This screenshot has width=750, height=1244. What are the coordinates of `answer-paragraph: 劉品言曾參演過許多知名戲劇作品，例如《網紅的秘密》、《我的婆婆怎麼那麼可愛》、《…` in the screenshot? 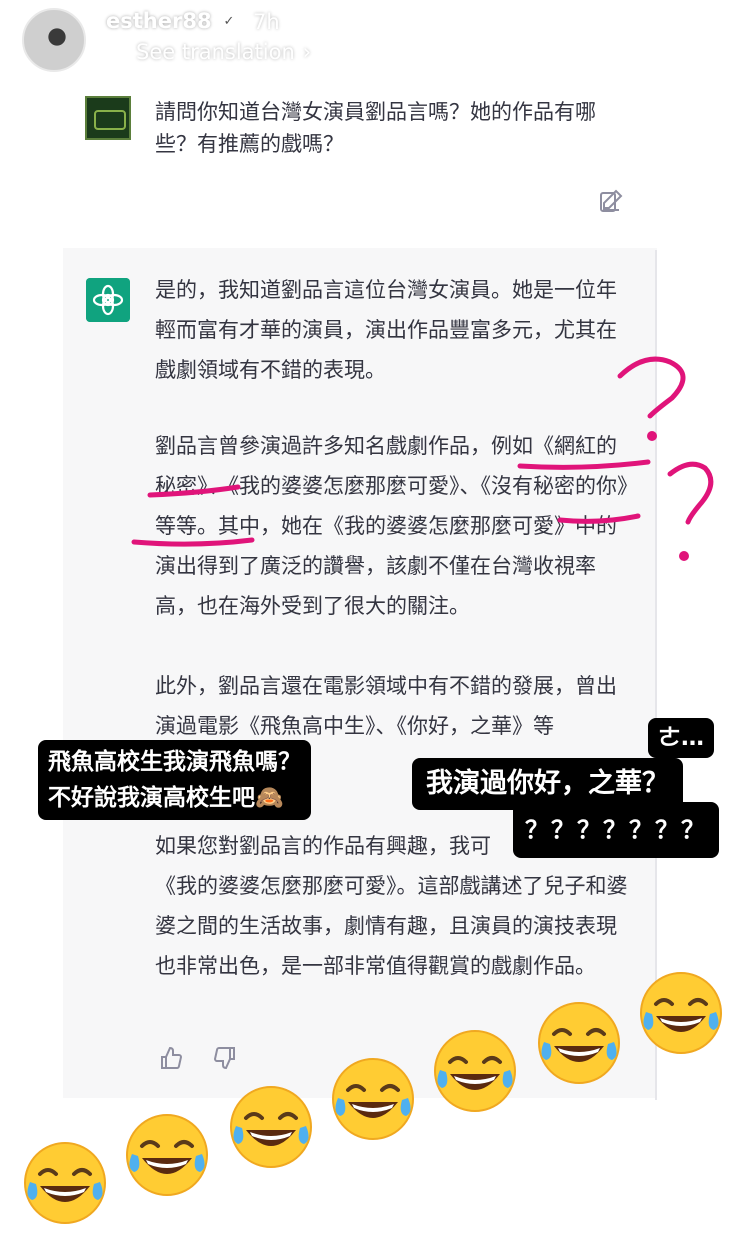 It's located at (391, 526).